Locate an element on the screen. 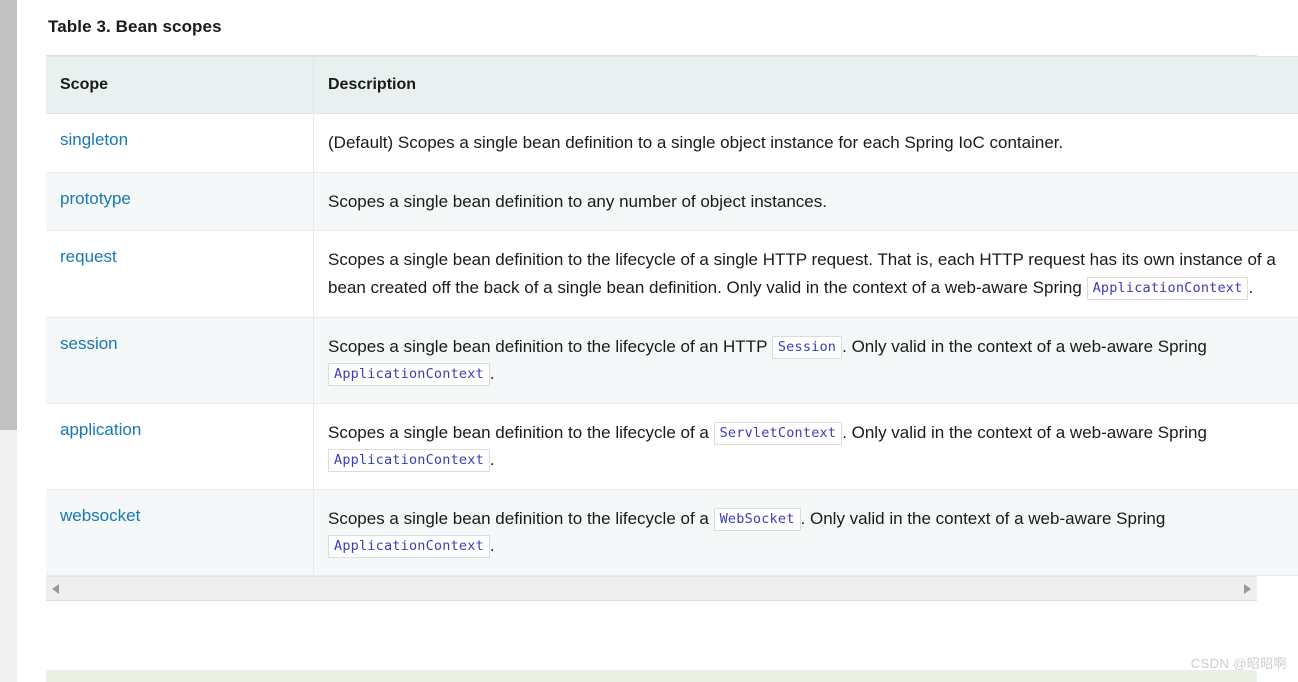 The height and width of the screenshot is (682, 1298). scope-link-prototype: prototype is located at coordinates (95, 198).